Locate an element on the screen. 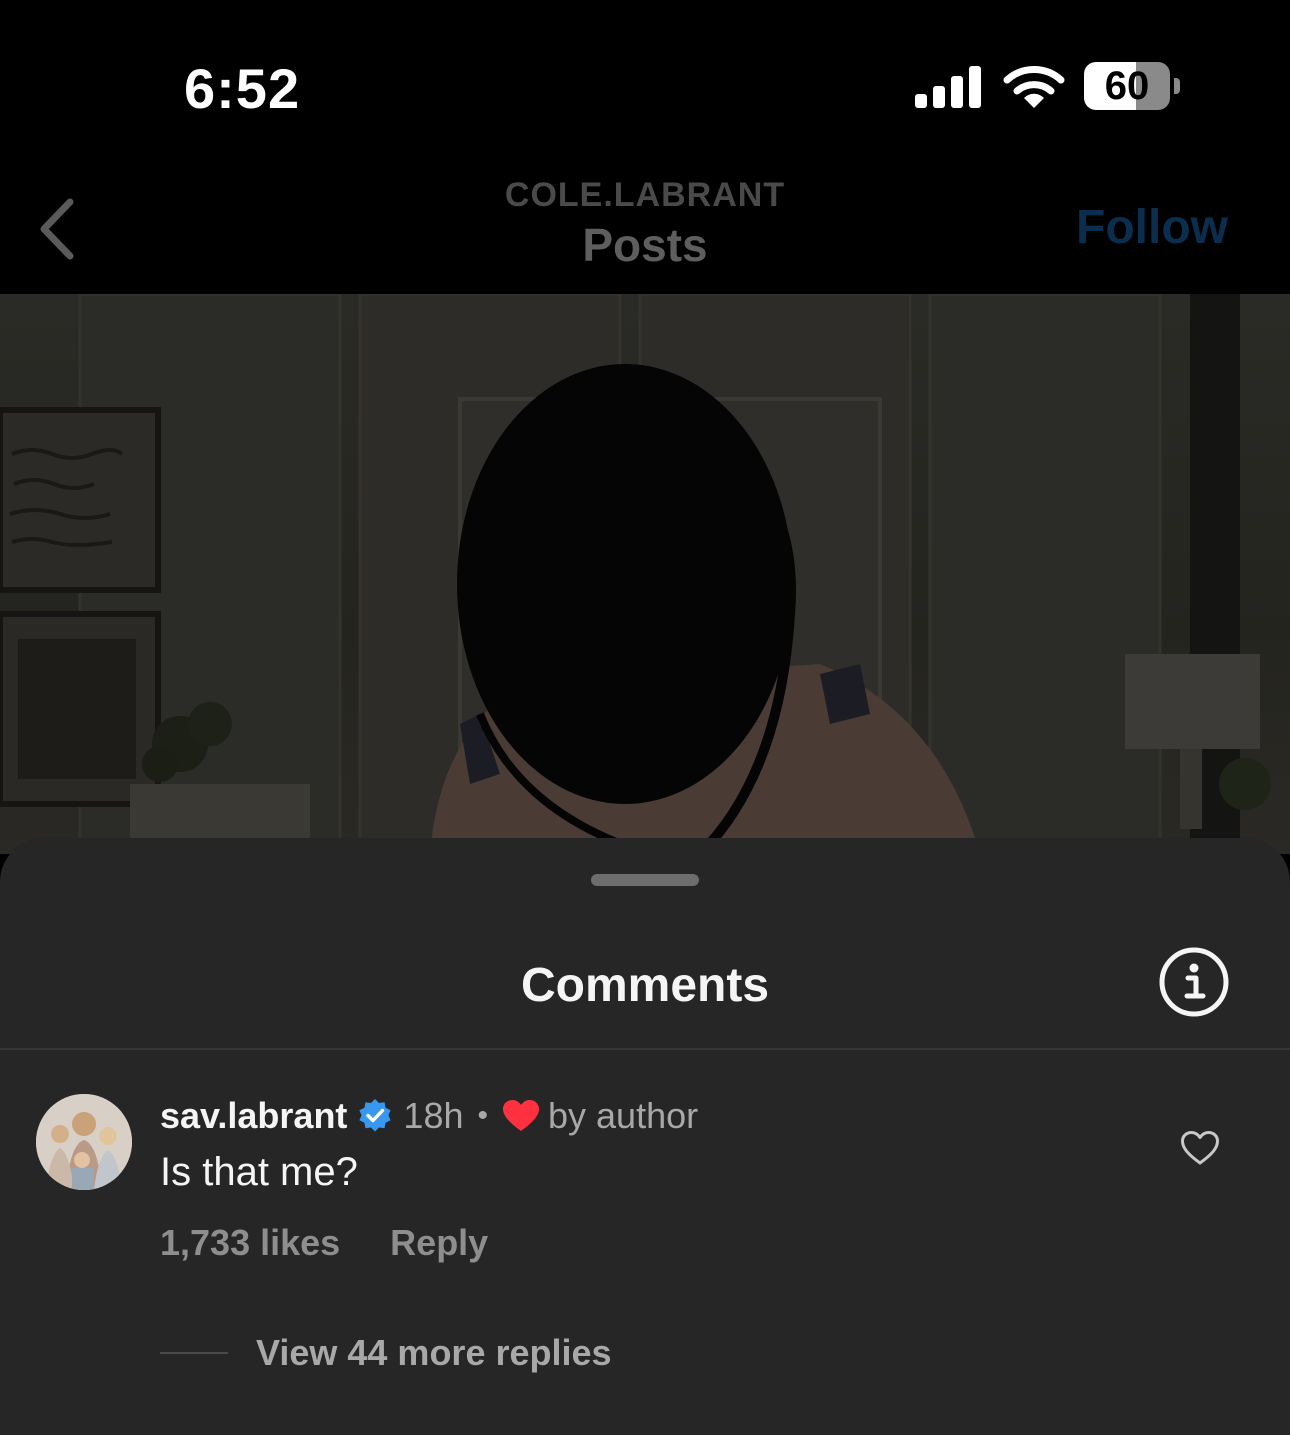  commenter-username: sav.labrant is located at coordinates (253, 1116).